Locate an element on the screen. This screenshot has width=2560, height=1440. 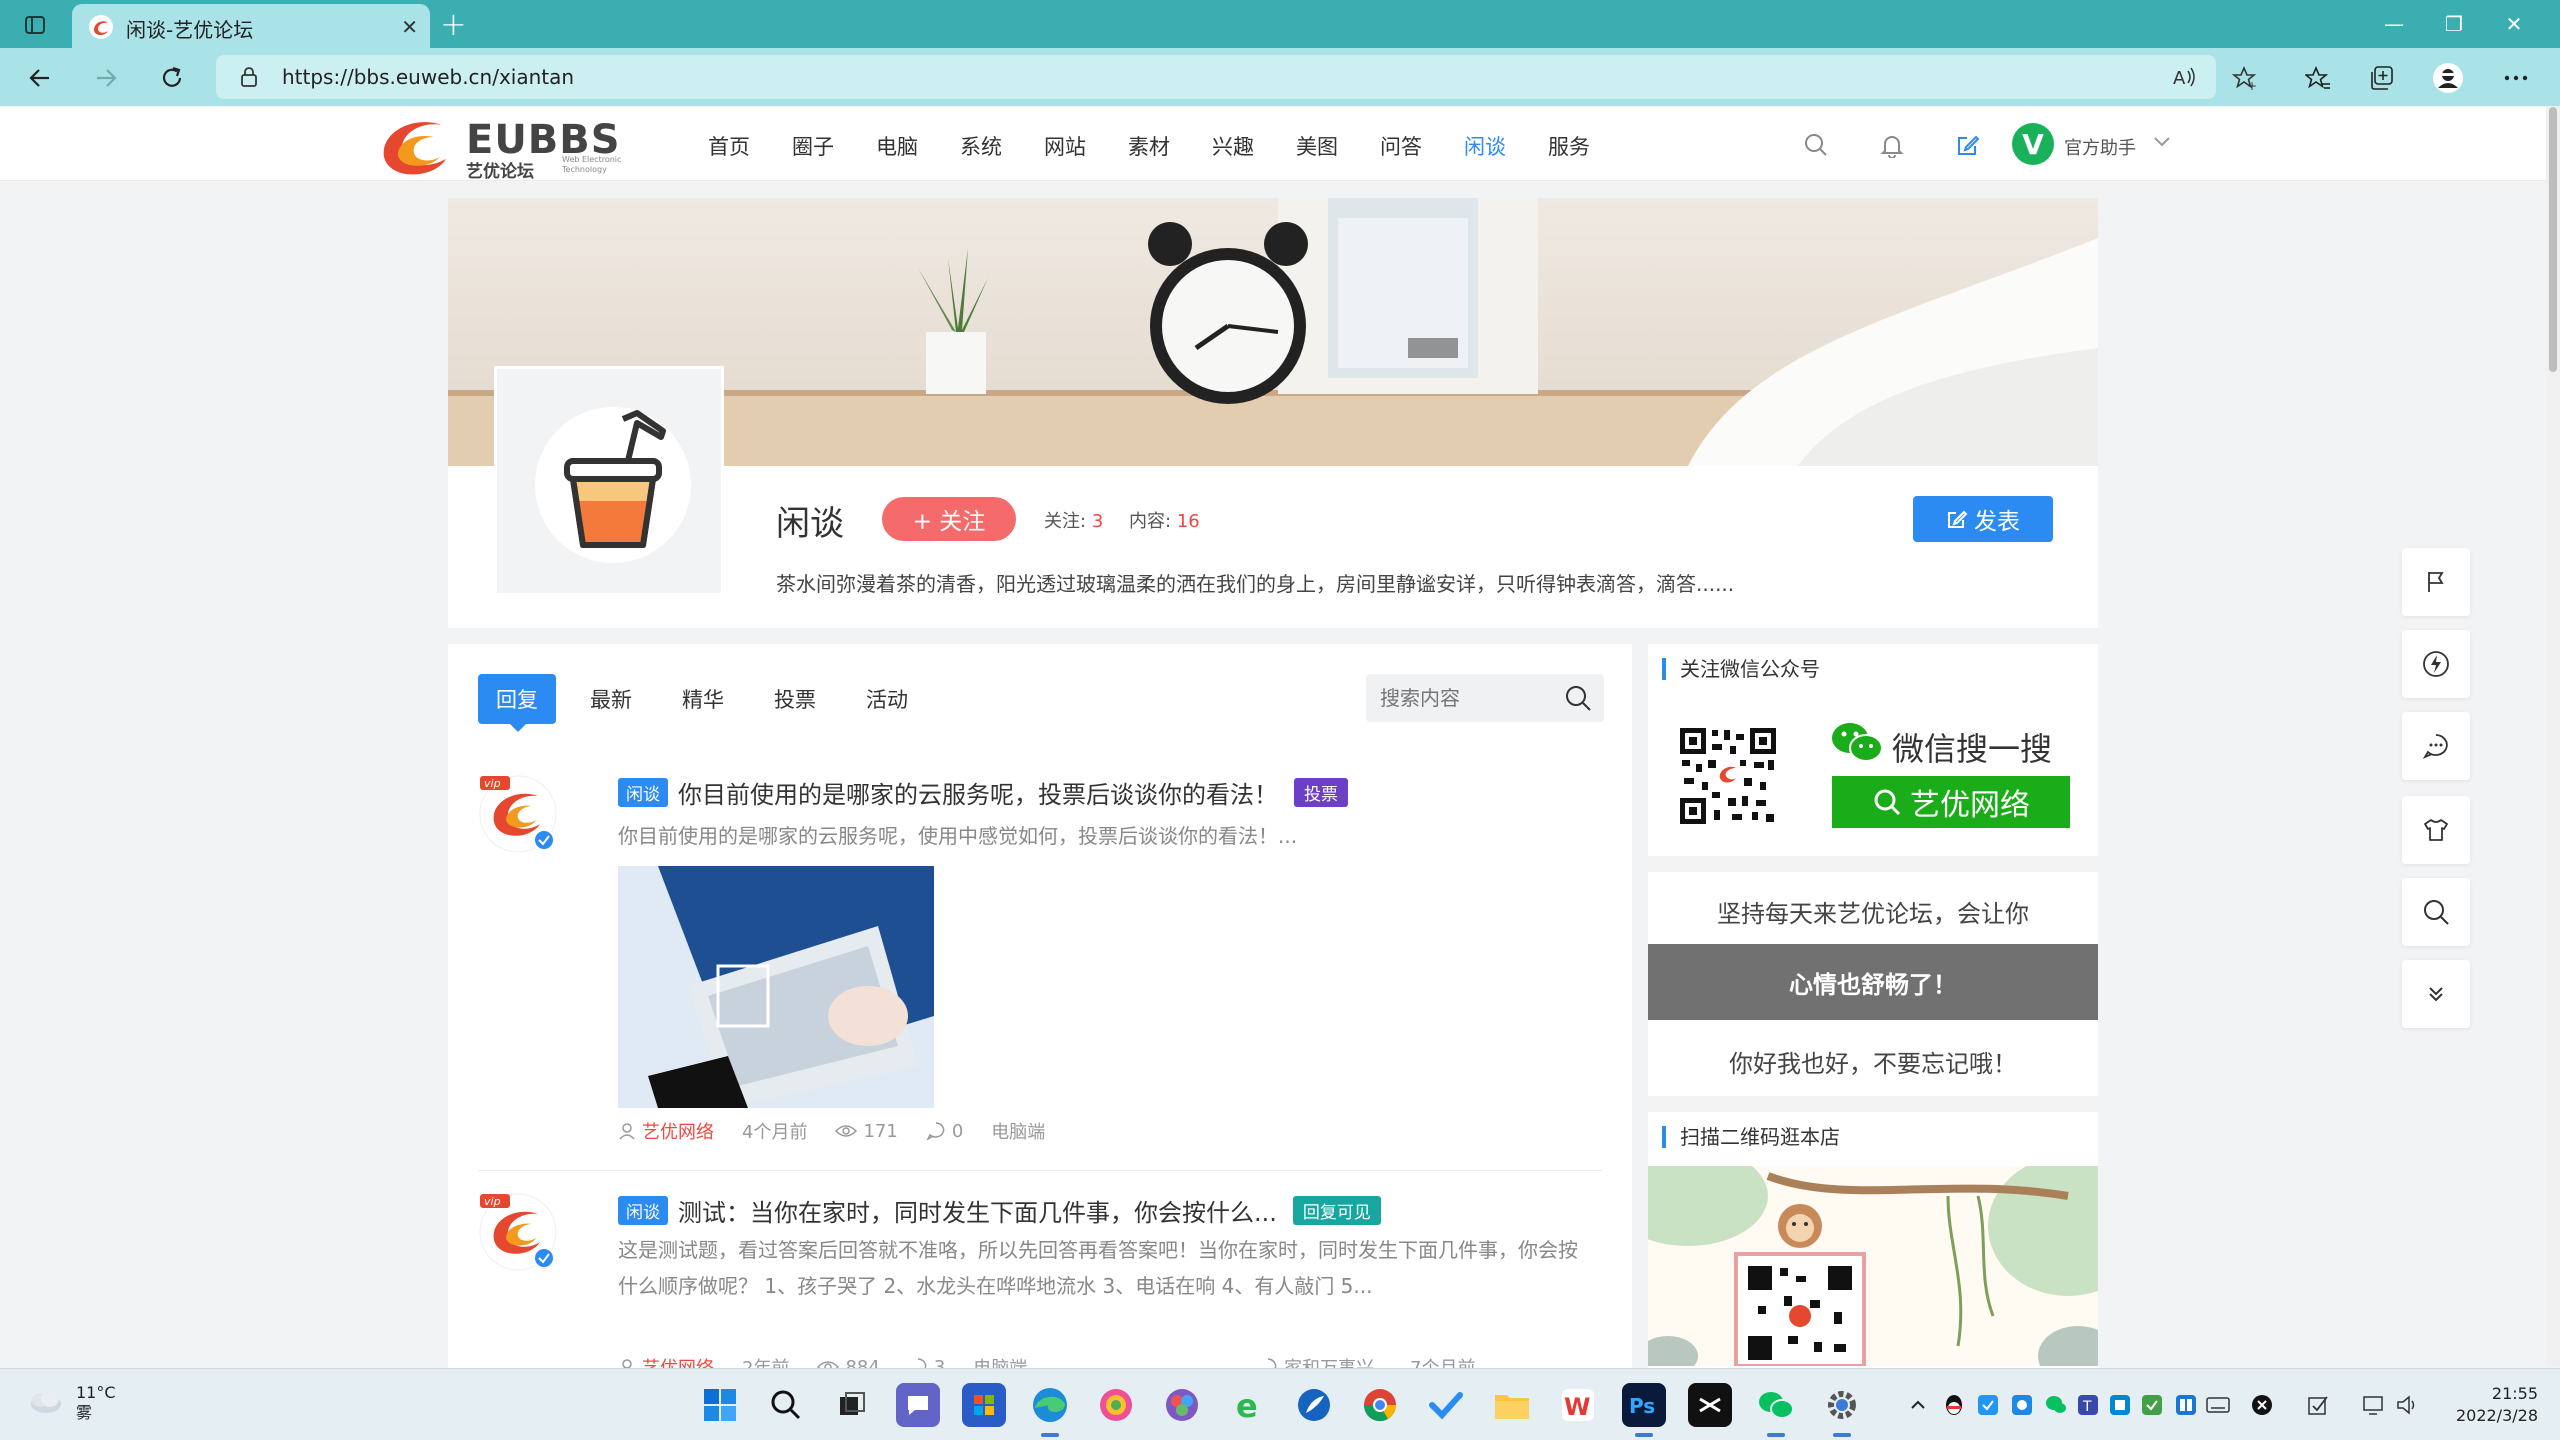
theme-skin-button is located at coordinates (2436, 830).